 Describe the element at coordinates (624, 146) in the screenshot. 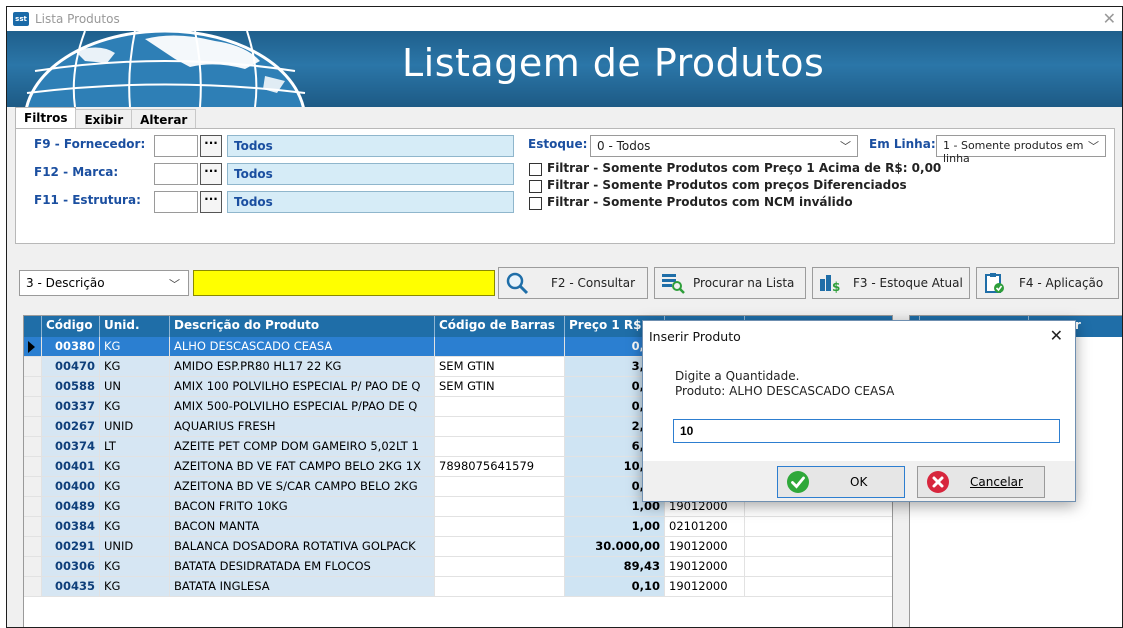

I see `estoque-select-value: 0 - Todos` at that location.